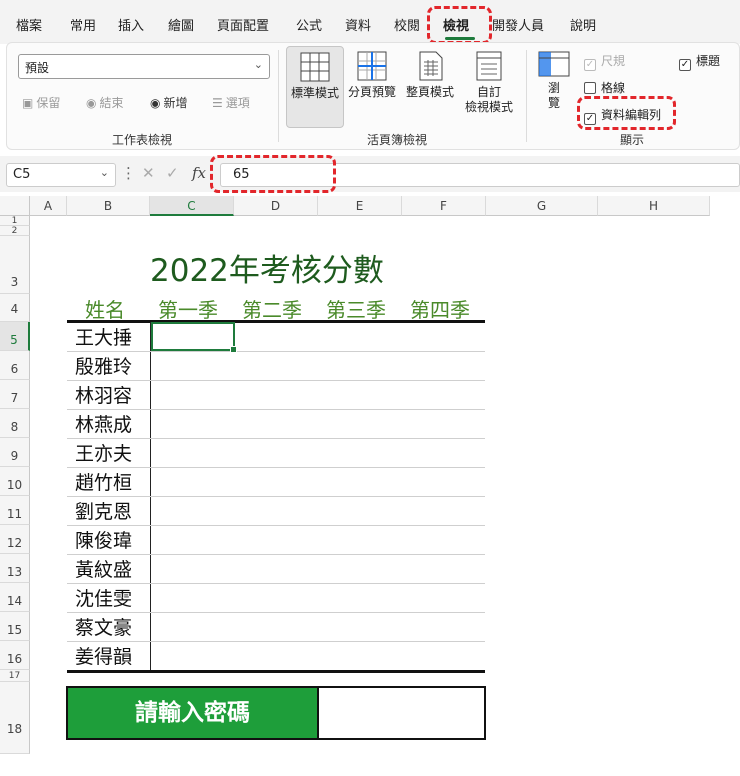 Image resolution: width=740 pixels, height=776 pixels. I want to click on employee-name: 劉克恩, so click(103, 510).